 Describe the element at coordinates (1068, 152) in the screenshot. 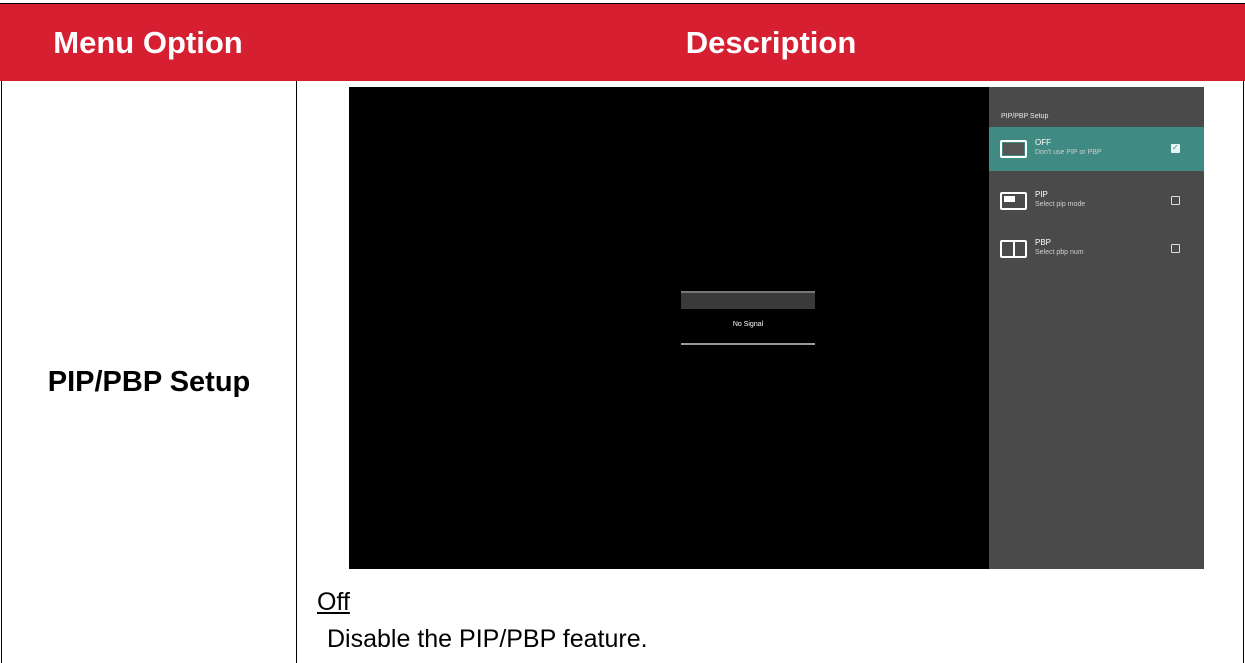

I see `option-subtitle: Don't use PIP or PBP` at that location.